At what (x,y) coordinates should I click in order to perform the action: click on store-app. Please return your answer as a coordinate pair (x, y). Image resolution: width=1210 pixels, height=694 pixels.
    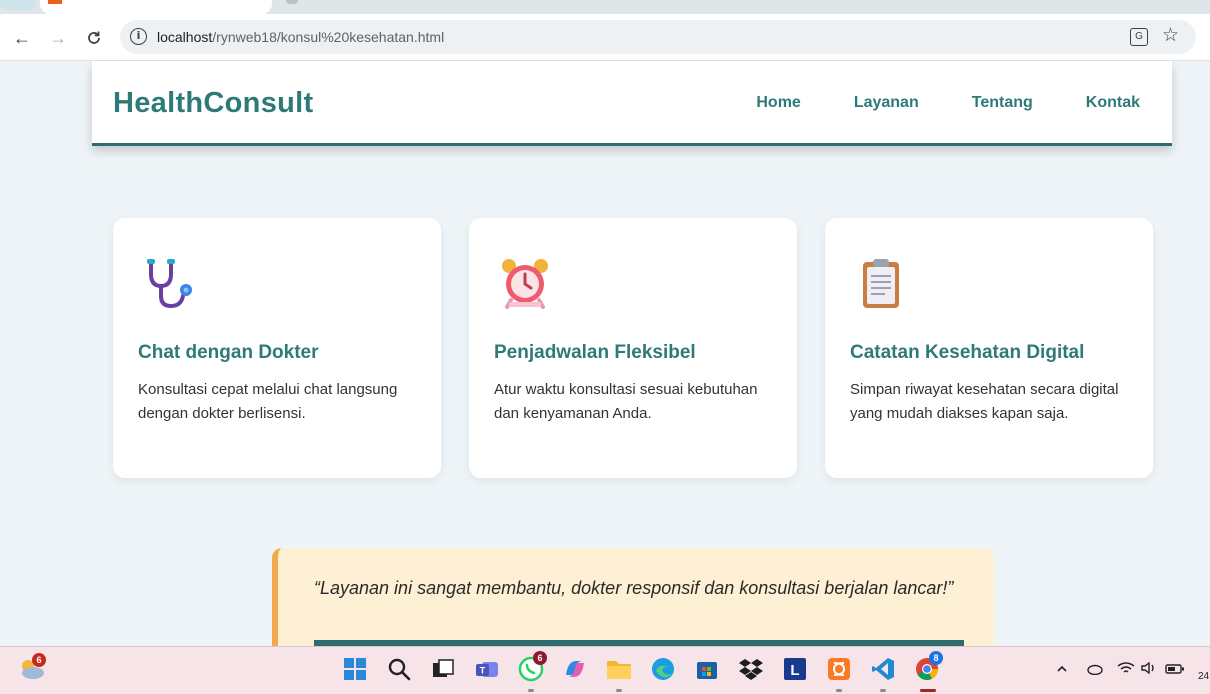
    Looking at the image, I should click on (707, 669).